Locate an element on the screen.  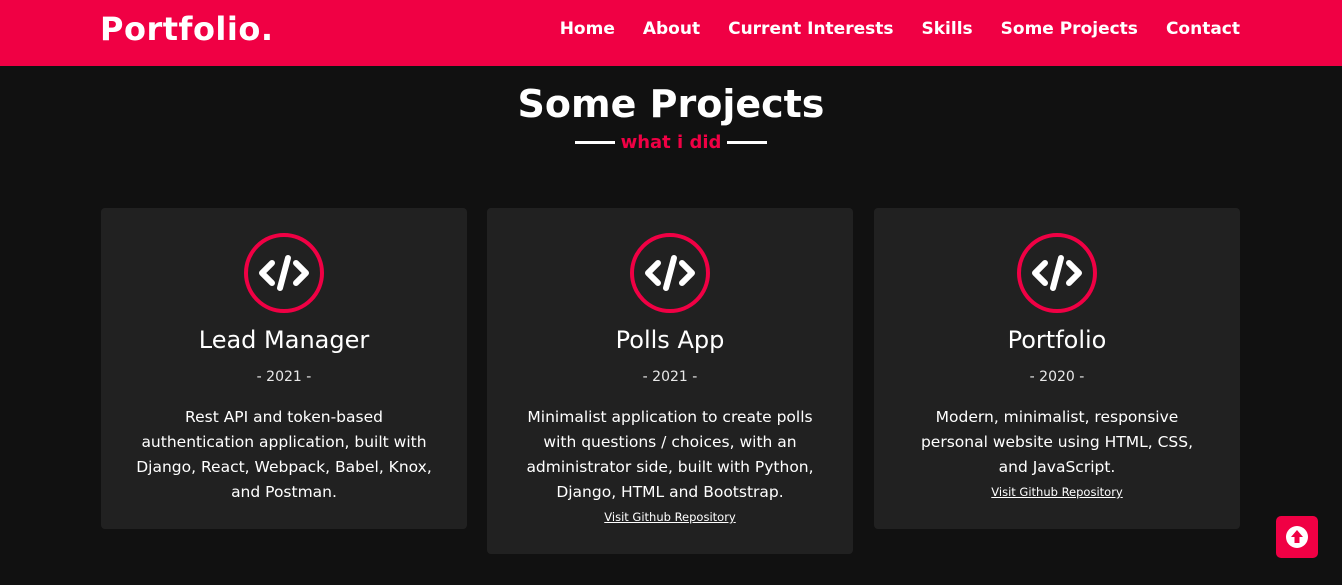
section-title: Some Projects is located at coordinates (671, 104).